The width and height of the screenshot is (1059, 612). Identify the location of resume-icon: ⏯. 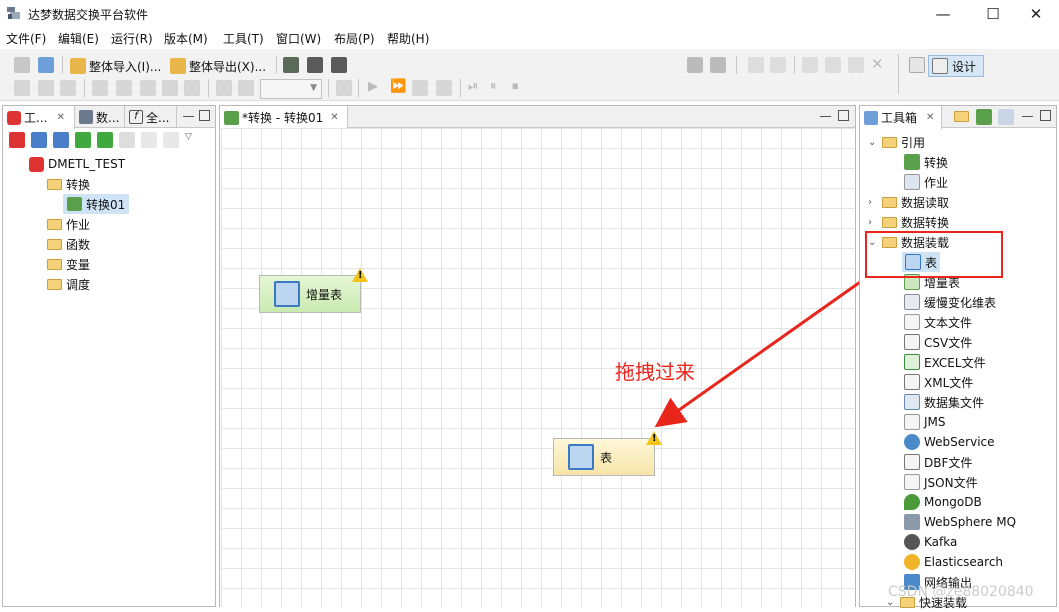
(473, 86).